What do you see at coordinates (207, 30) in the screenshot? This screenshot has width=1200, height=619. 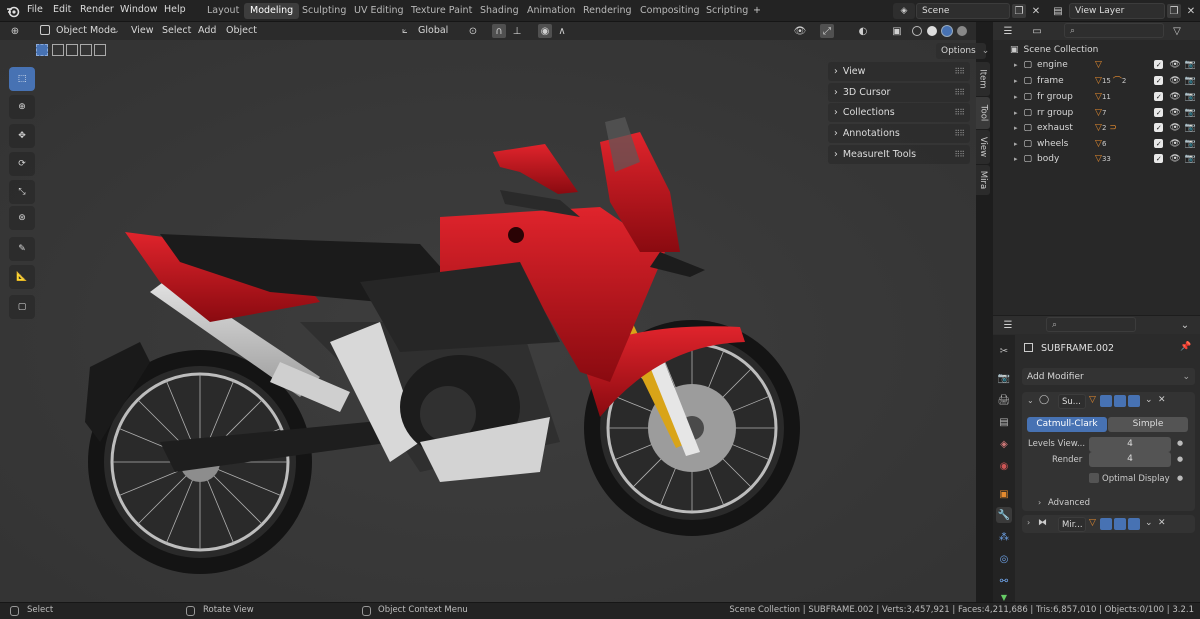 I see `viewport-menu-add: Add` at bounding box center [207, 30].